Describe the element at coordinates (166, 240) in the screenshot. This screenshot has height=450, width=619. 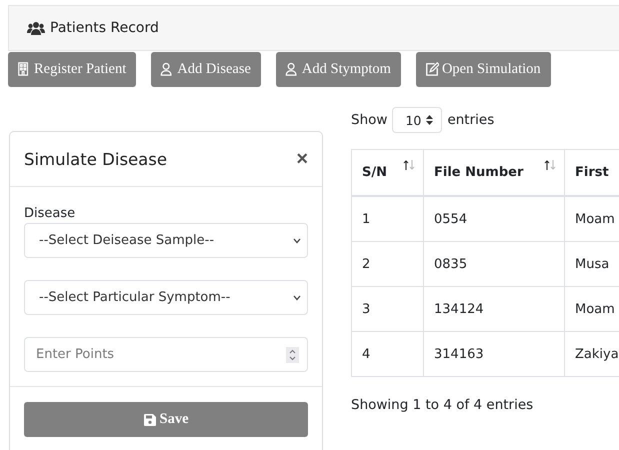
I see `select-field: --Select Deisease Sample--` at that location.